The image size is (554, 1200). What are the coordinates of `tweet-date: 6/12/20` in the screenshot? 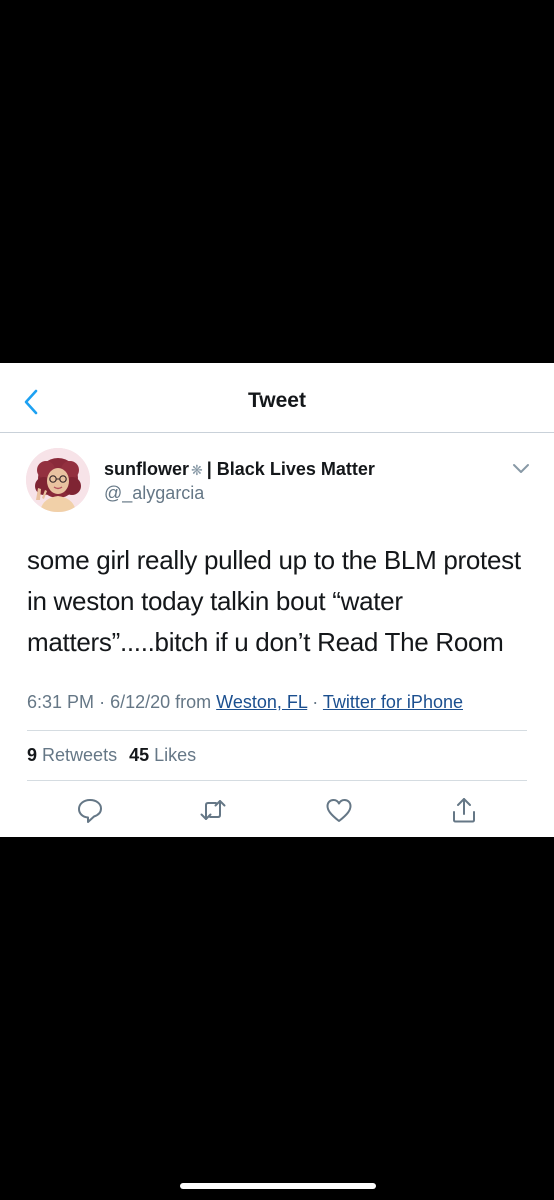 It's located at (140, 702).